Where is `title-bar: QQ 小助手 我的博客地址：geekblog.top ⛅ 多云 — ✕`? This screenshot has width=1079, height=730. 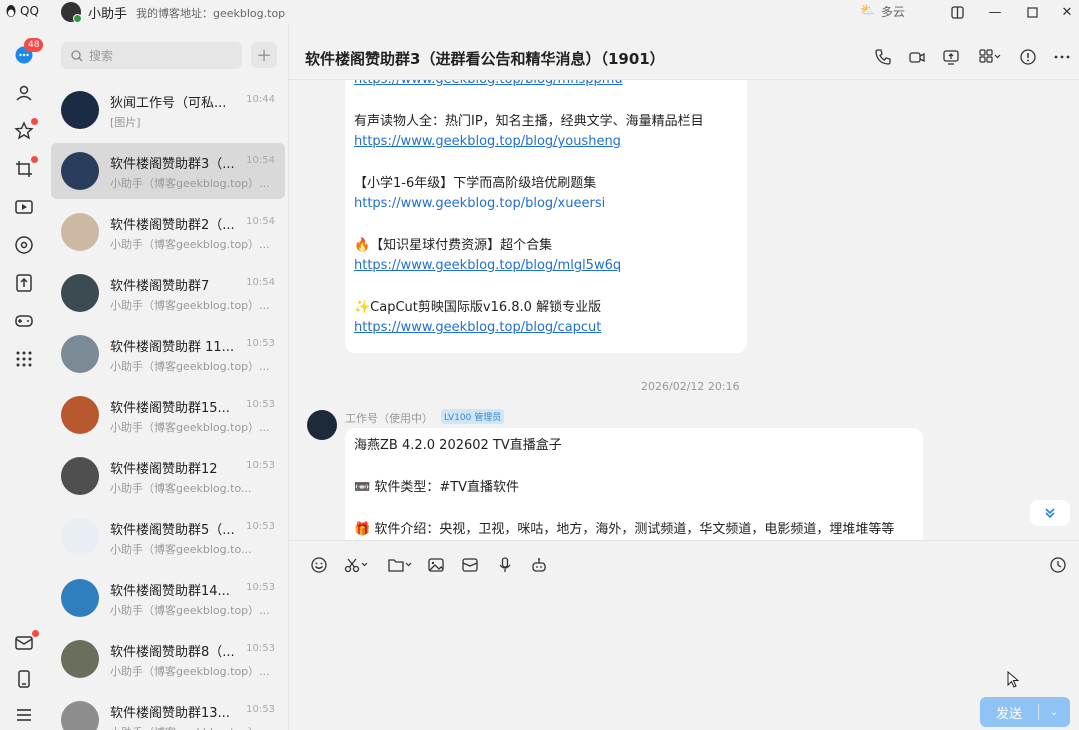
title-bar: QQ 小助手 我的博客地址：geekblog.top ⛅ 多云 — ✕ is located at coordinates (539, 12).